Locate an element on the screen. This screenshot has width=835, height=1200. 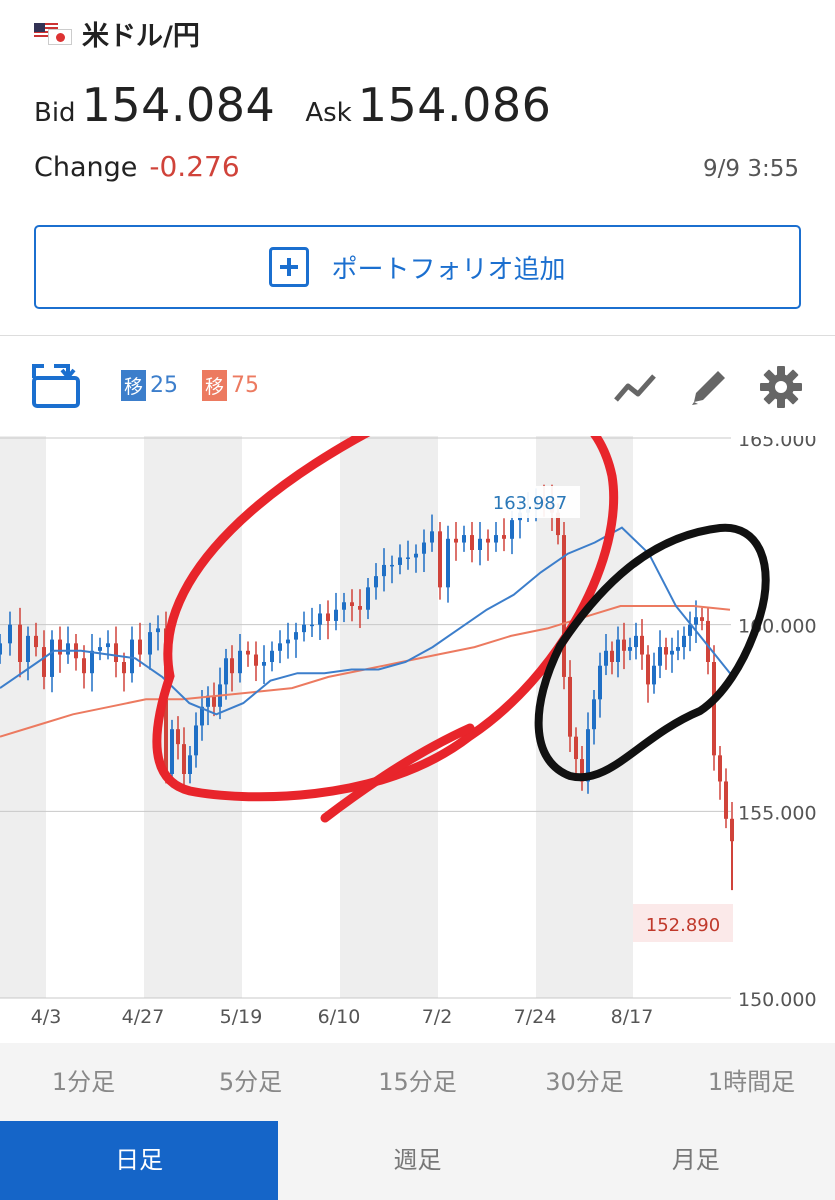
bid-value: 154.084 is located at coordinates (178, 105).